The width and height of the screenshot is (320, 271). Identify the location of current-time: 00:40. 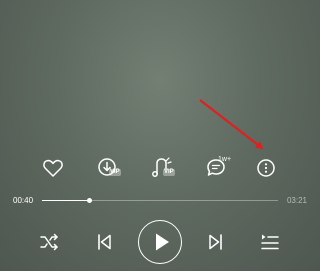
(23, 200).